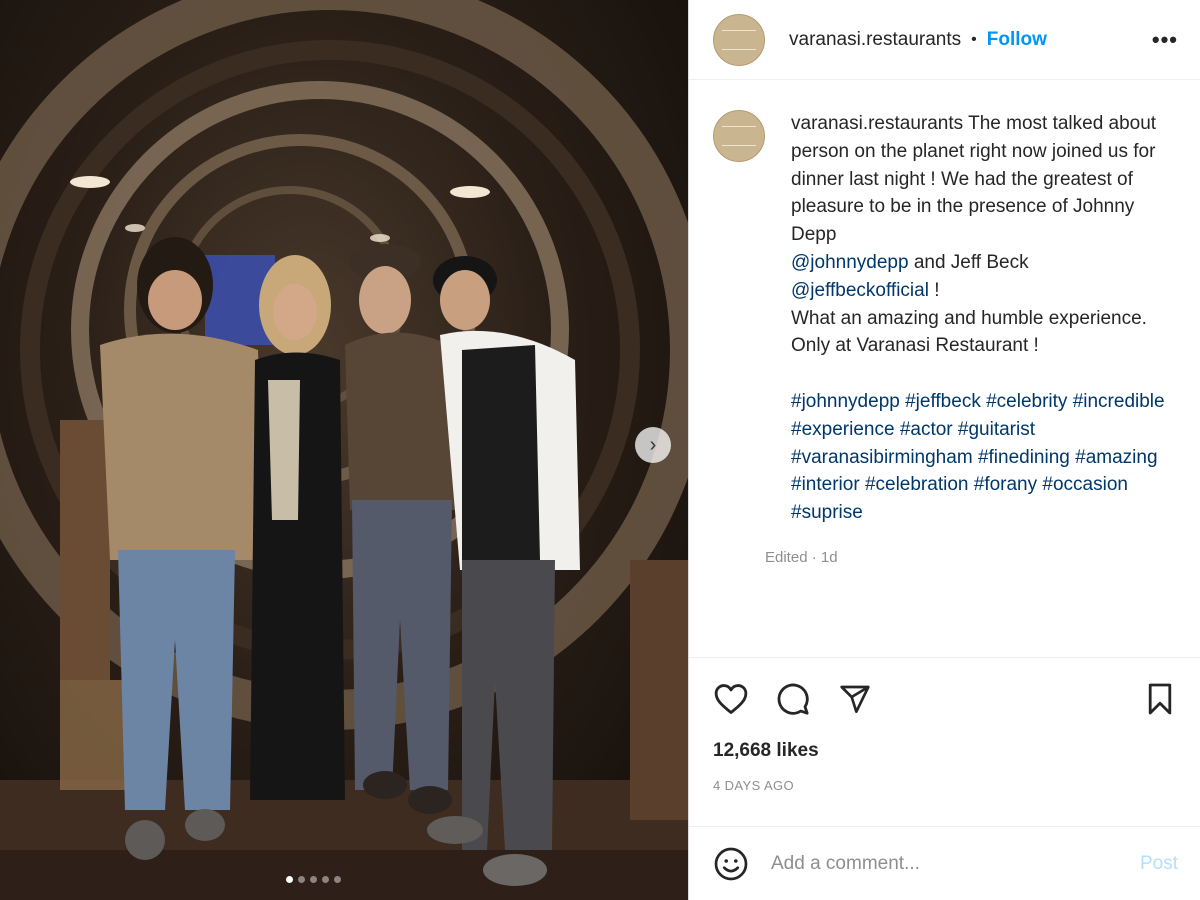 This screenshot has height=900, width=1200. Describe the element at coordinates (1026, 401) in the screenshot. I see `hashtag-link: #celebrity` at that location.